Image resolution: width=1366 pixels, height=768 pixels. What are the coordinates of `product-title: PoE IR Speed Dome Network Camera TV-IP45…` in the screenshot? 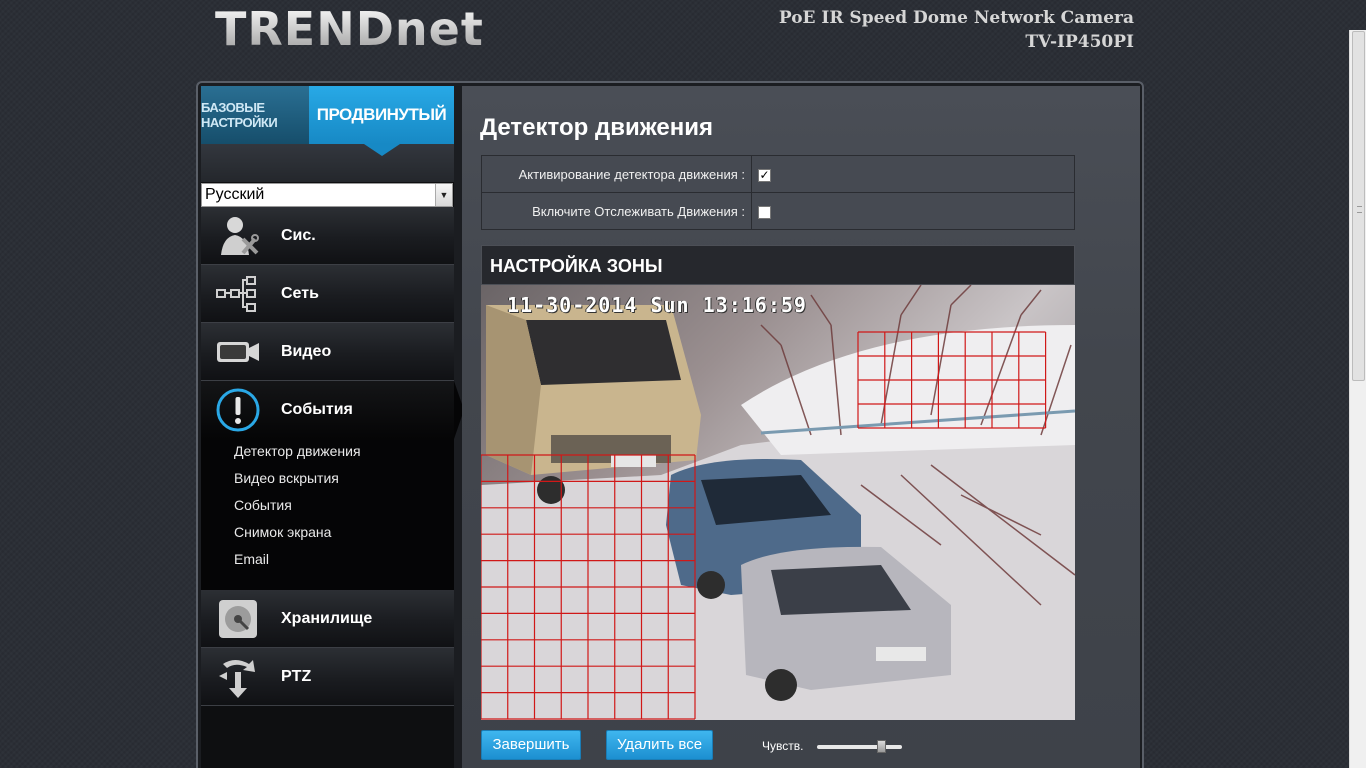 It's located at (956, 30).